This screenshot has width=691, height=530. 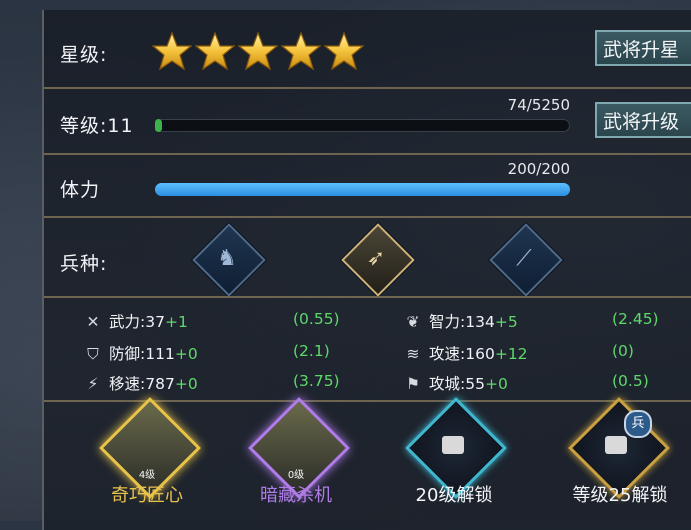 What do you see at coordinates (316, 319) in the screenshot?
I see `stat-force-ratio: (0.55)` at bounding box center [316, 319].